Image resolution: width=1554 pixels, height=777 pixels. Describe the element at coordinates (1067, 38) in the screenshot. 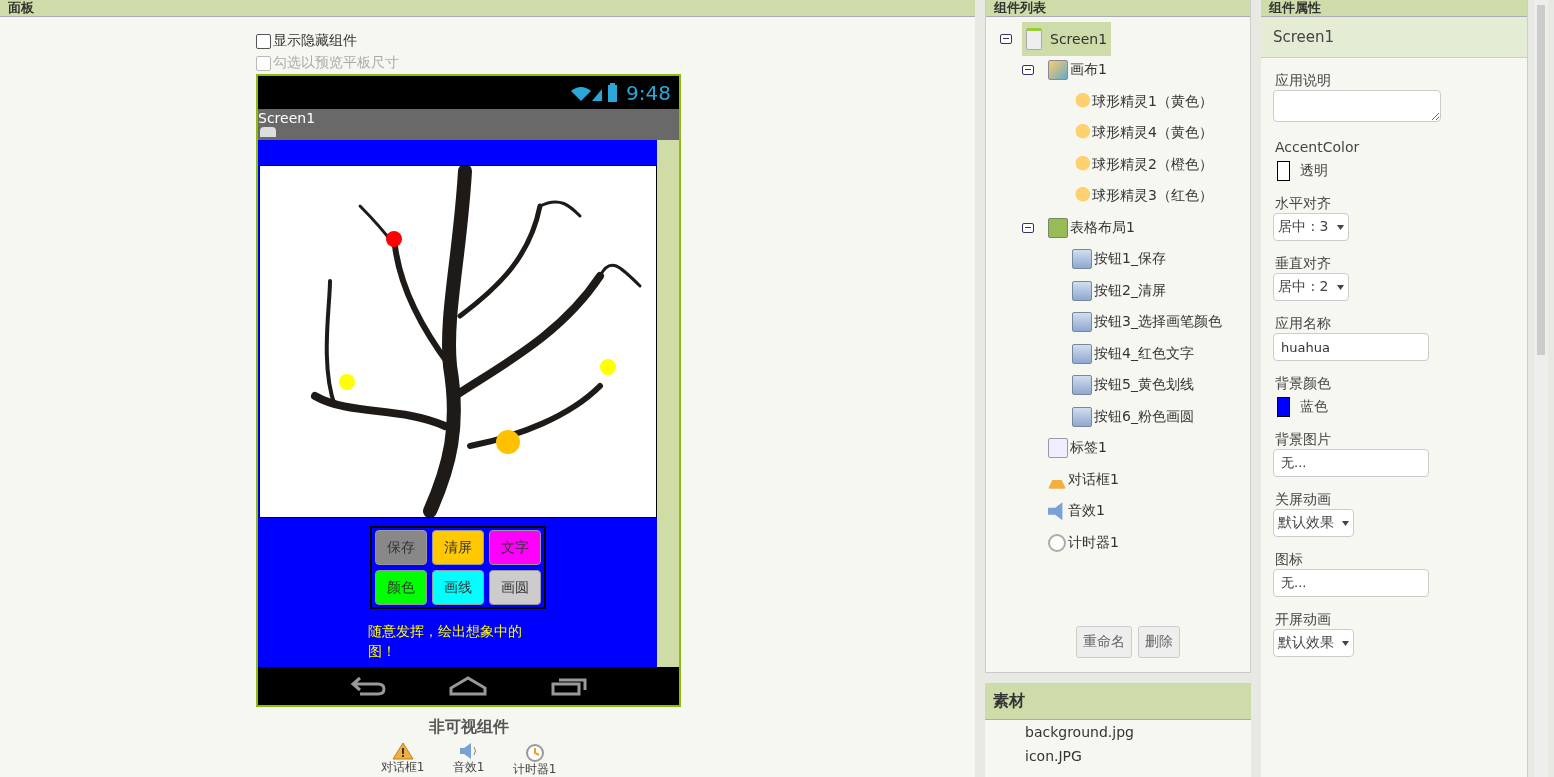

I see `tree-item: Screen1` at that location.